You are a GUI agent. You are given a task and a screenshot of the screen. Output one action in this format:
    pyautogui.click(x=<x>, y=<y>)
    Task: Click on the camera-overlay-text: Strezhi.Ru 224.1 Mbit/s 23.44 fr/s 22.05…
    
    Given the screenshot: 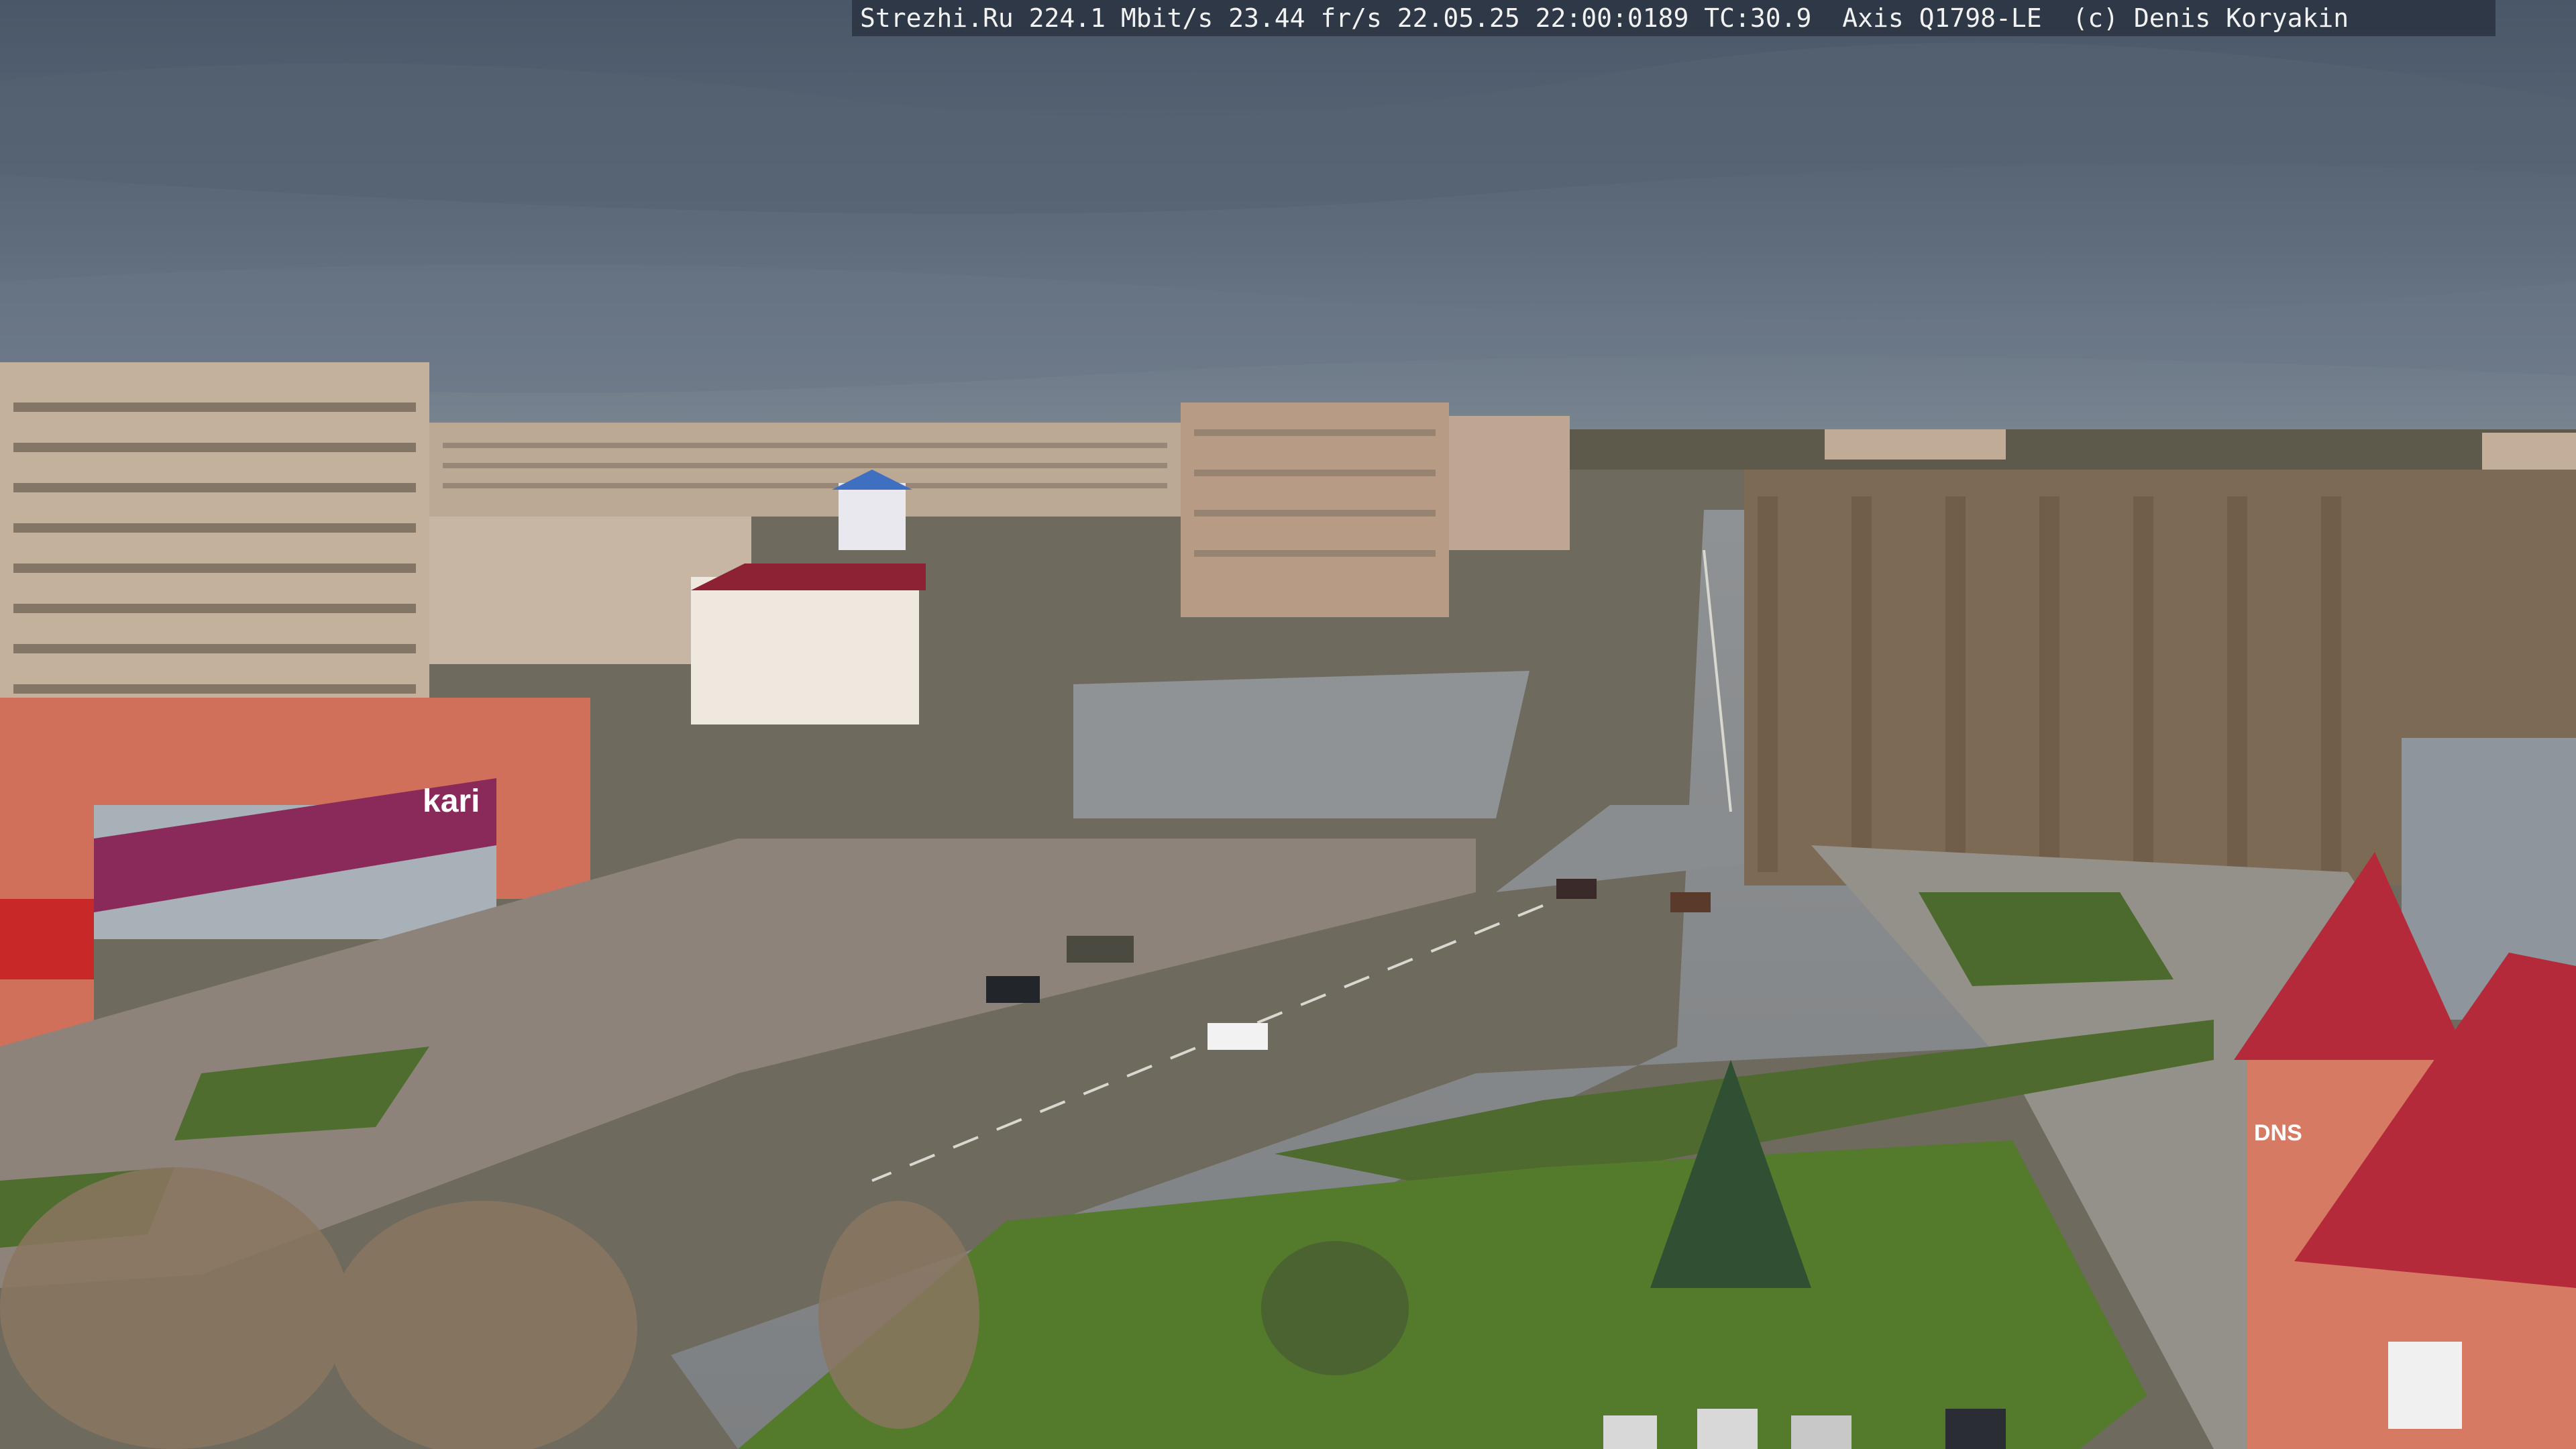 What is the action you would take?
    pyautogui.click(x=1674, y=18)
    